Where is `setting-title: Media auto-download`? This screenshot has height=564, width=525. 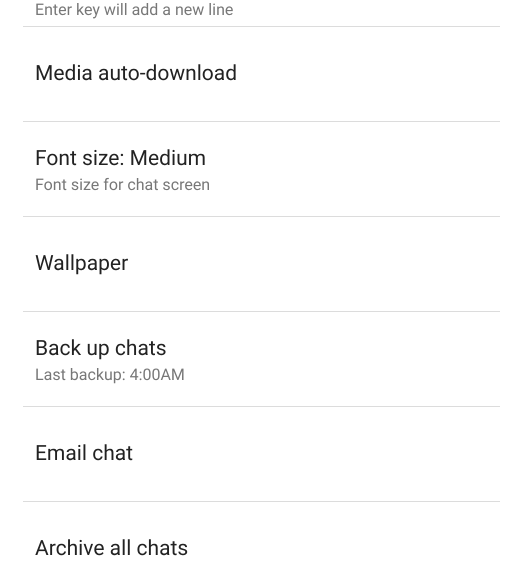
setting-title: Media auto-download is located at coordinates (136, 74).